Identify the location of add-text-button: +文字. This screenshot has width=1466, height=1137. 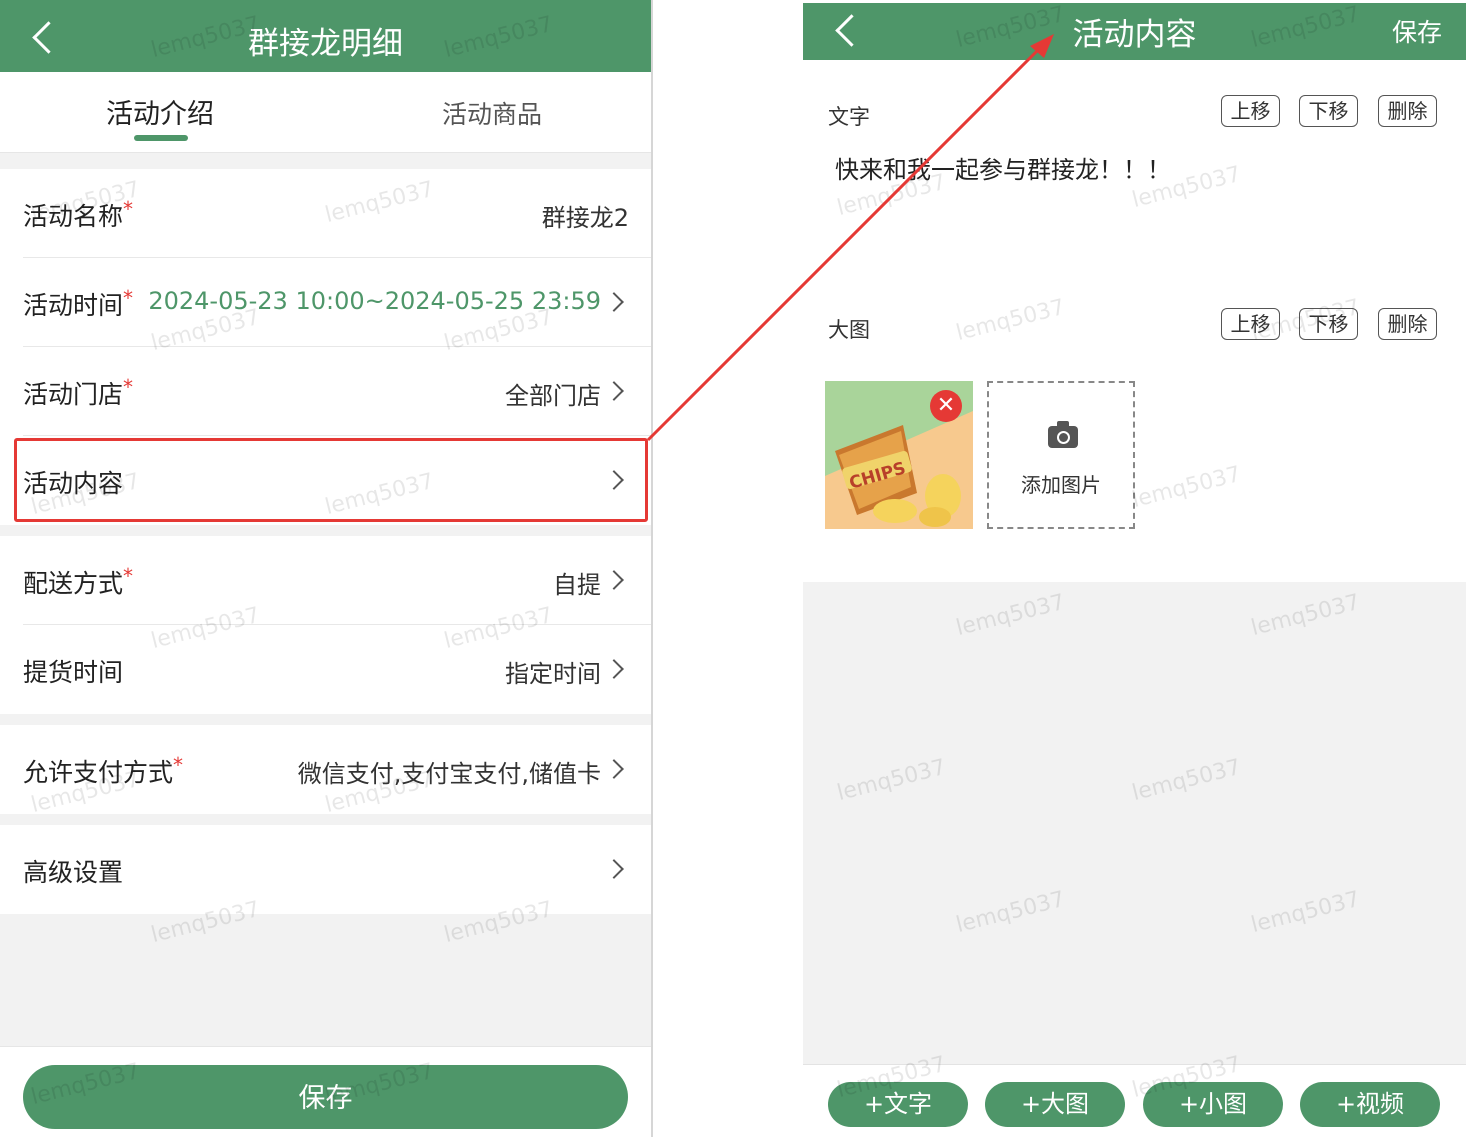
(898, 1104).